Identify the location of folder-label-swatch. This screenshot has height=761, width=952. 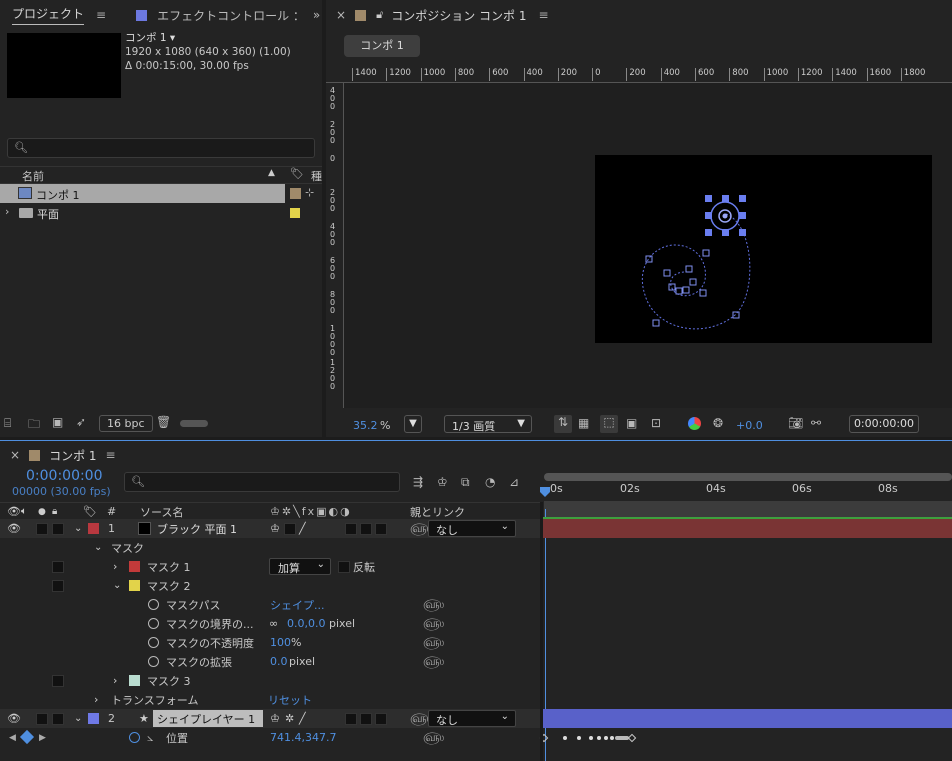
(295, 213).